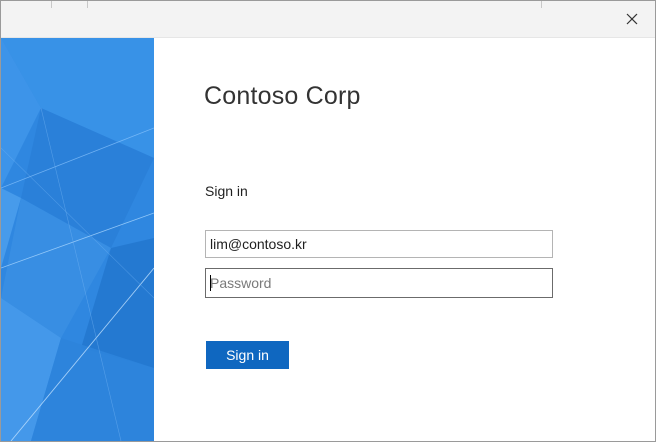 Image resolution: width=656 pixels, height=442 pixels. Describe the element at coordinates (328, 19) in the screenshot. I see `title-bar` at that location.